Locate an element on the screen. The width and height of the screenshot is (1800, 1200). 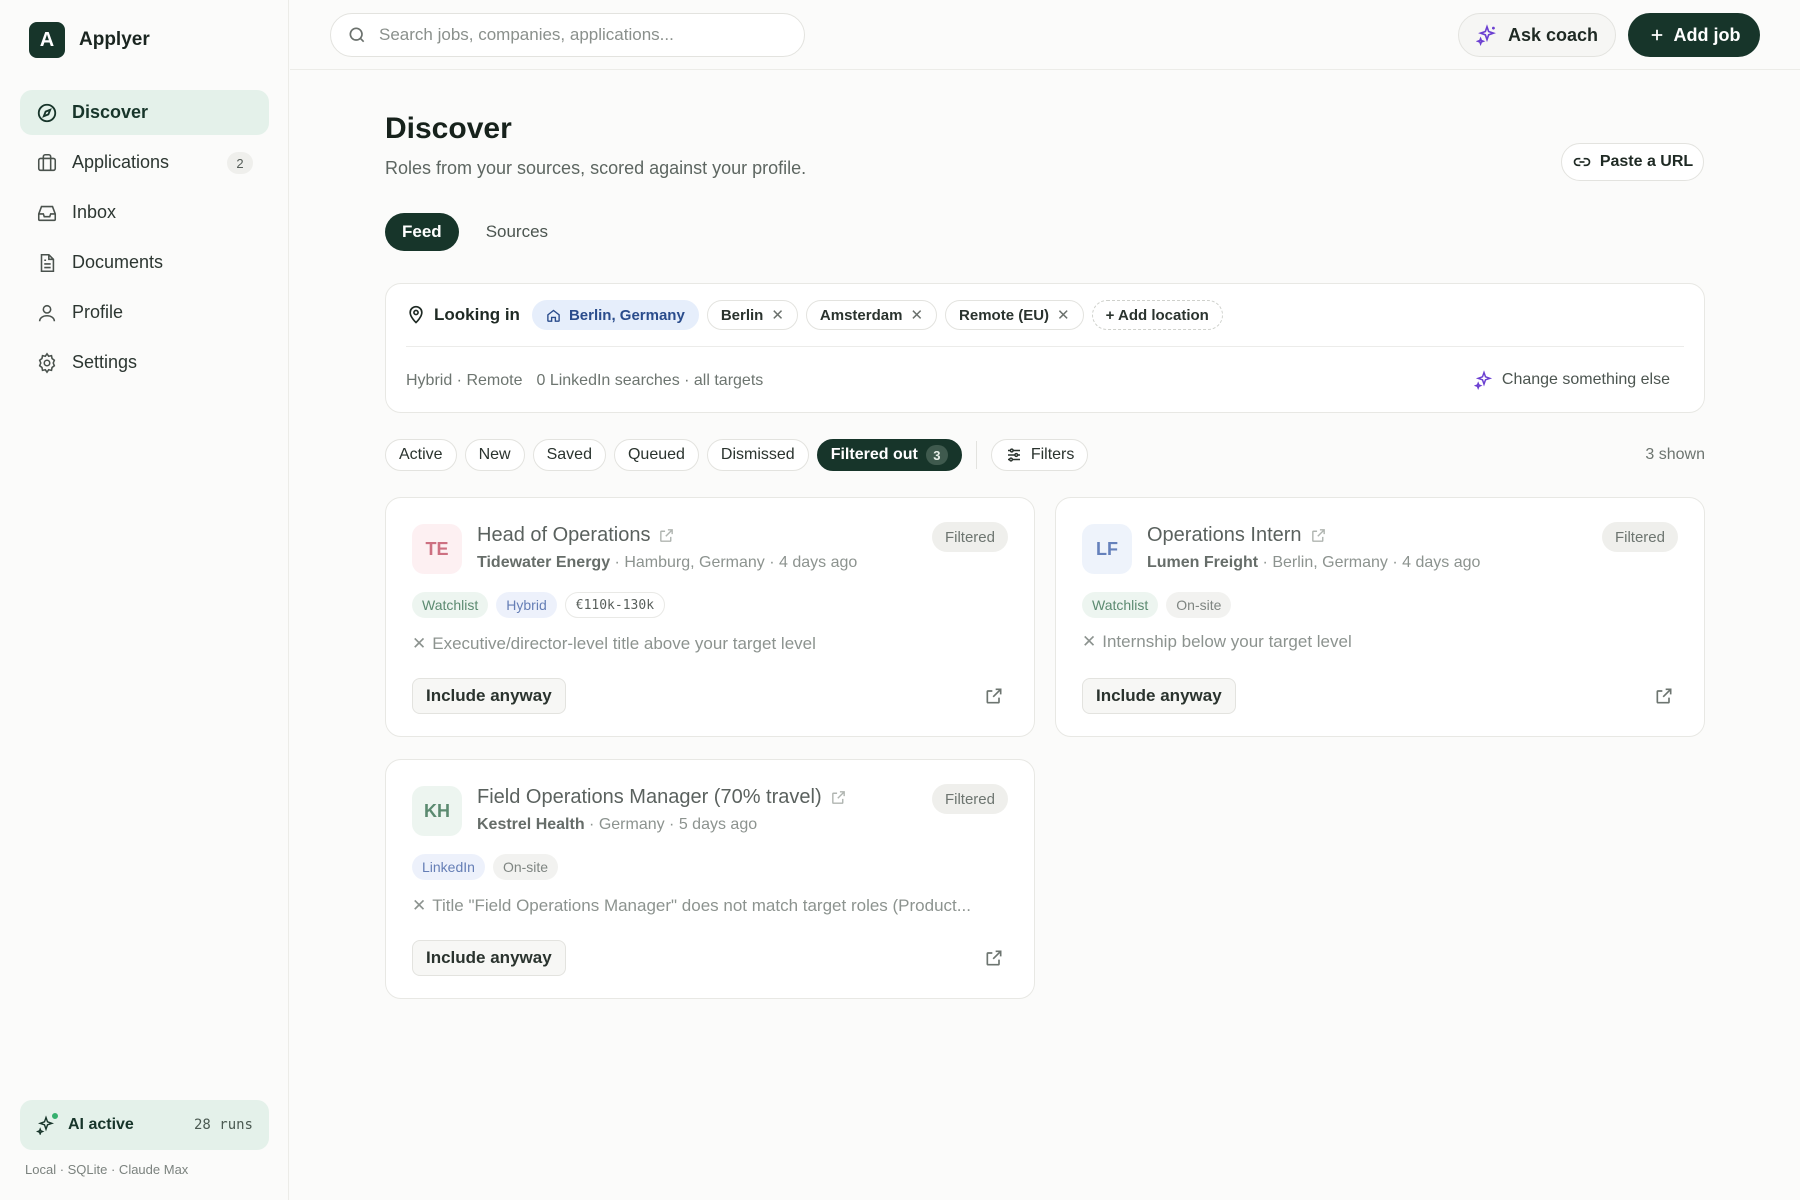
tag-salary: €110k-130k is located at coordinates (615, 605).